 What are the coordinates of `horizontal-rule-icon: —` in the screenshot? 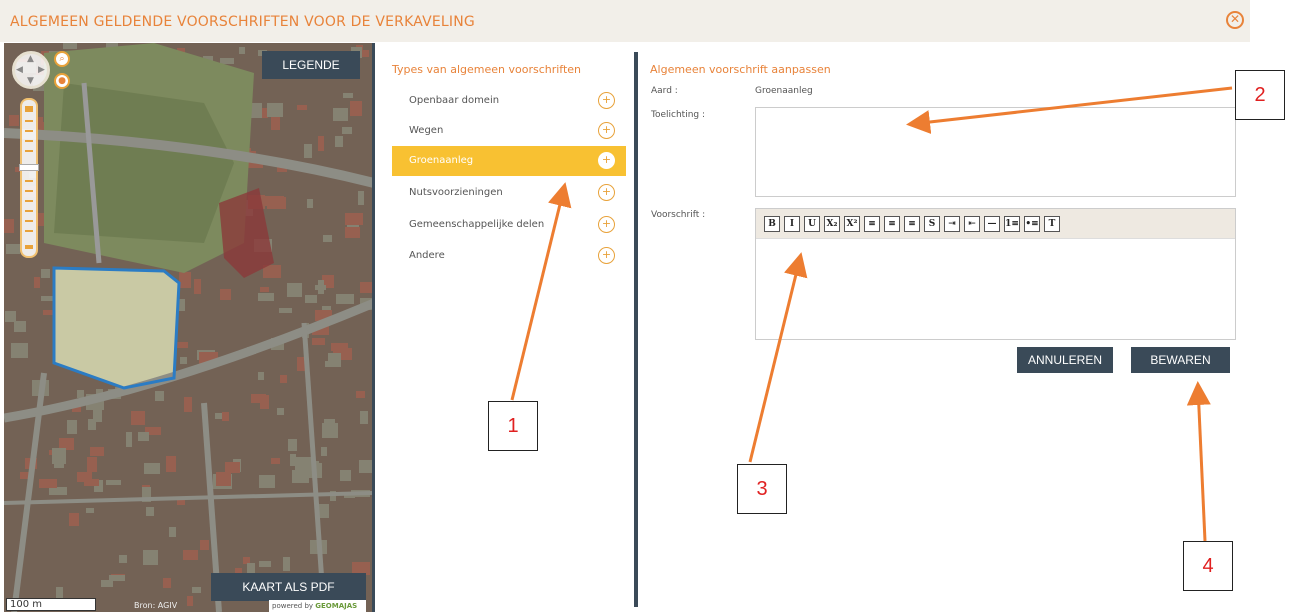 It's located at (992, 224).